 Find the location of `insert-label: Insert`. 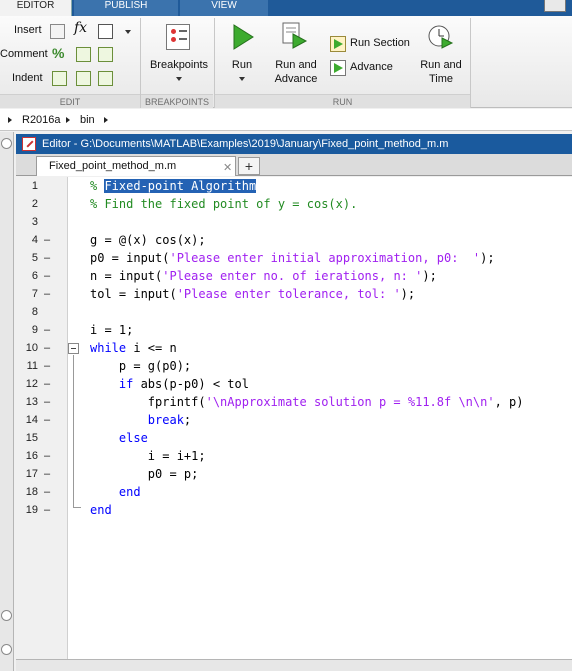

insert-label: Insert is located at coordinates (28, 30).